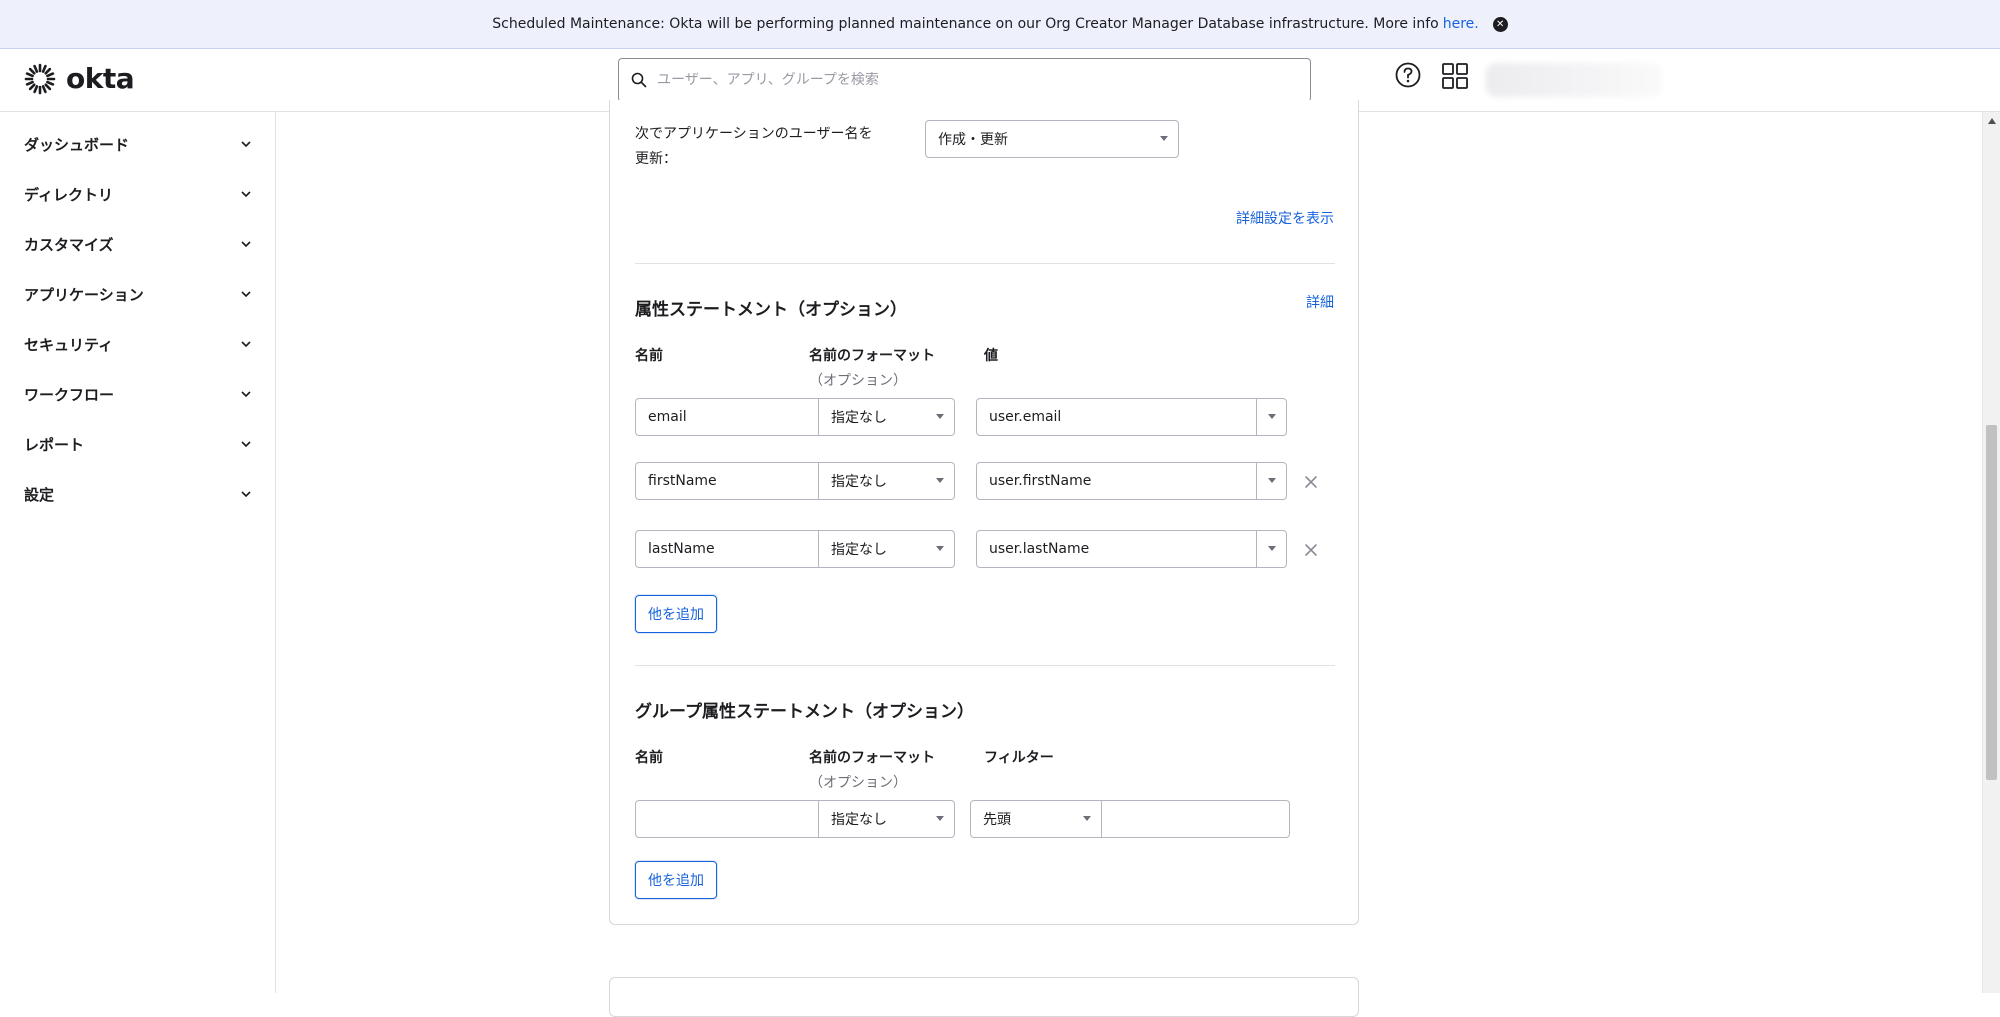  What do you see at coordinates (681, 549) in the screenshot?
I see `attribute-name-value: lastName` at bounding box center [681, 549].